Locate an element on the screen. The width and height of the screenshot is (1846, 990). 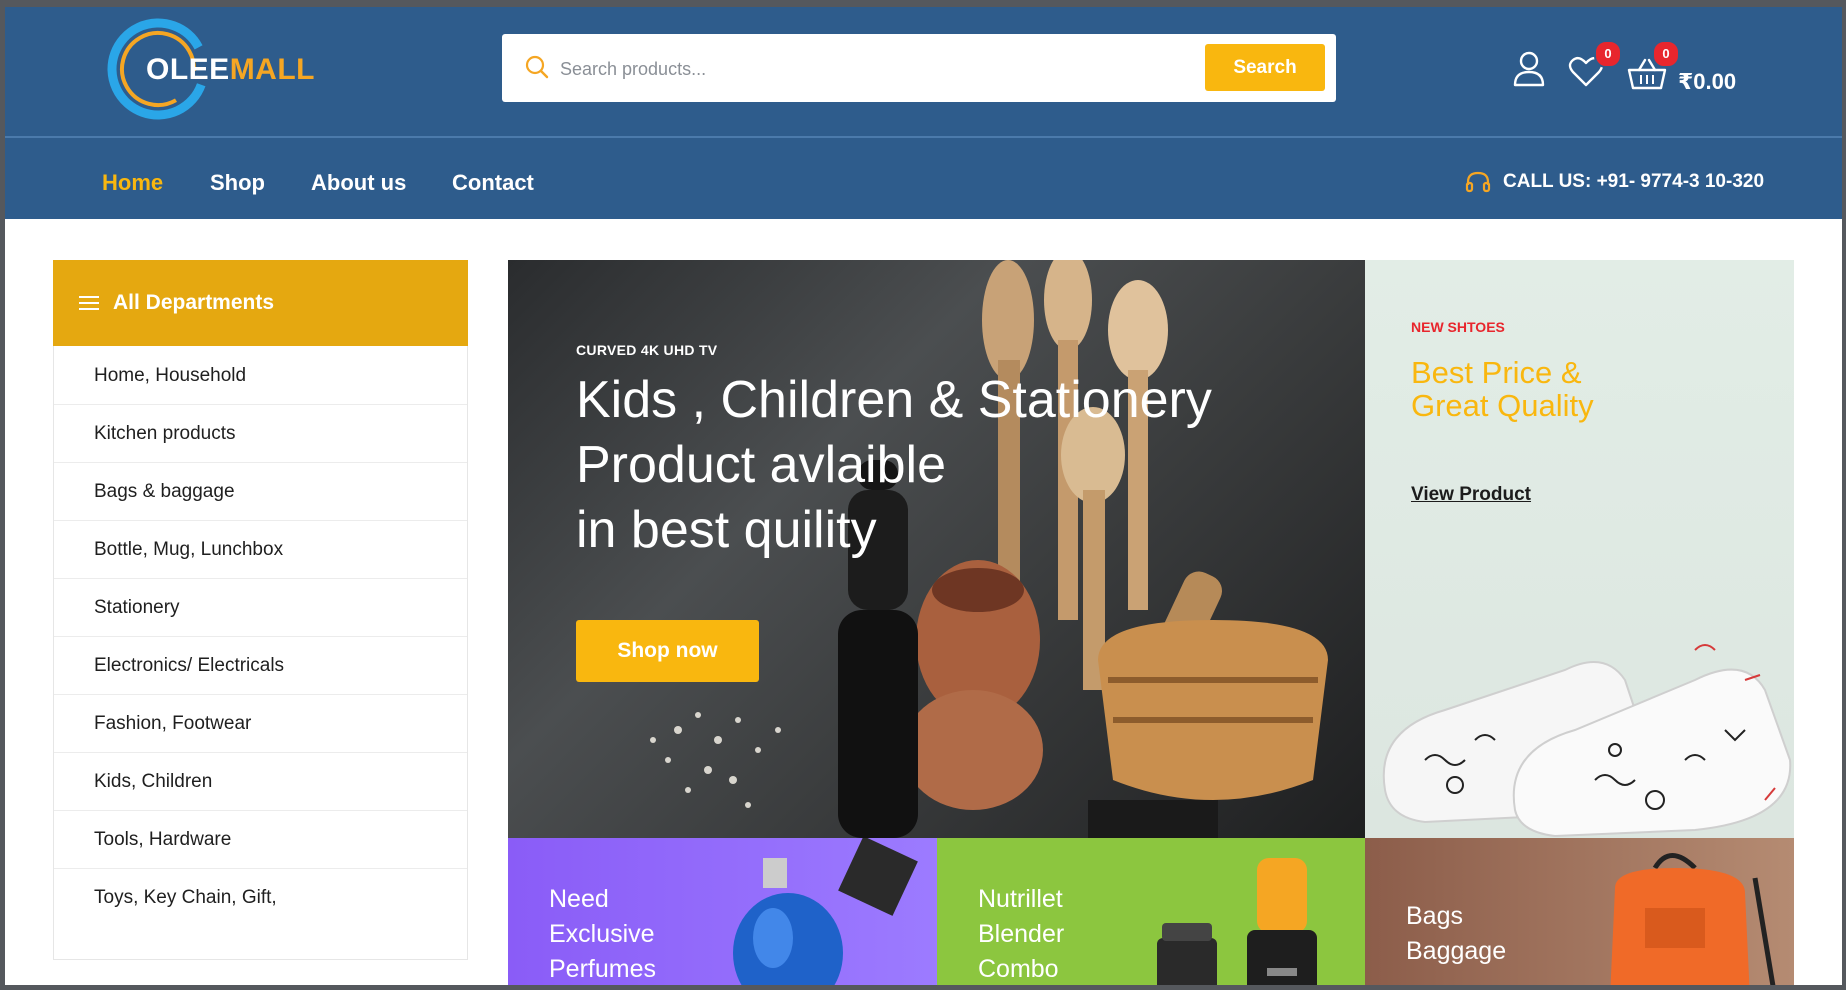
all-departments-label: All Departments is located at coordinates (194, 302).